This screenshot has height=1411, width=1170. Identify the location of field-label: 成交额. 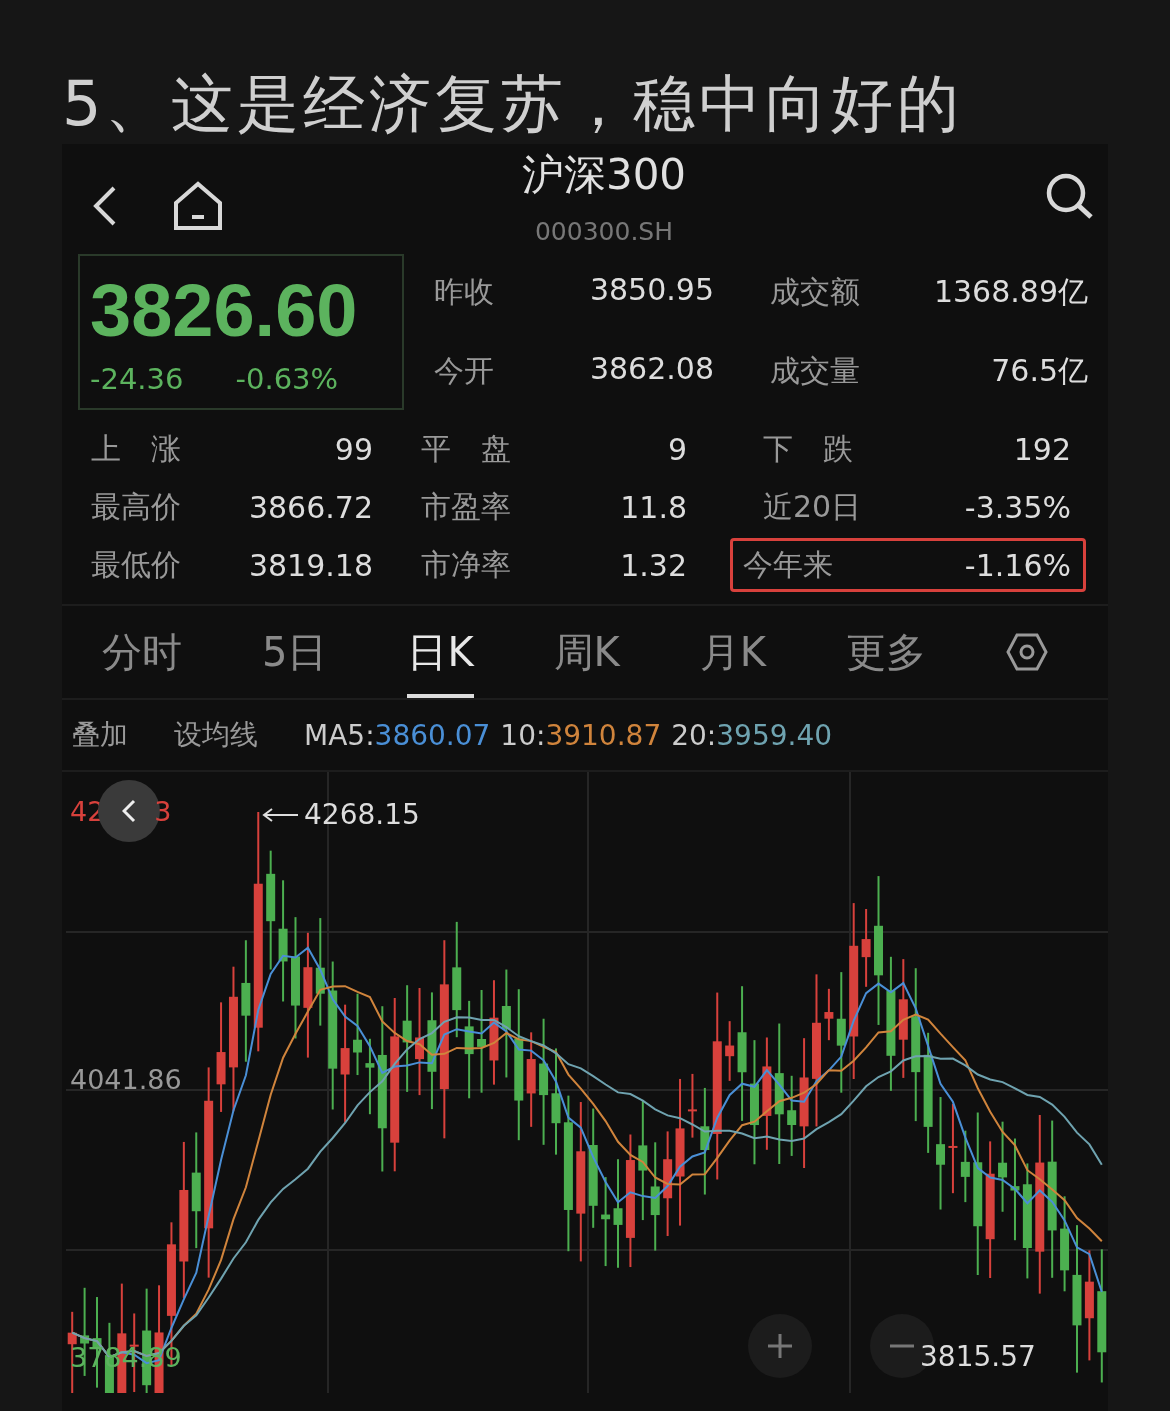
(815, 292).